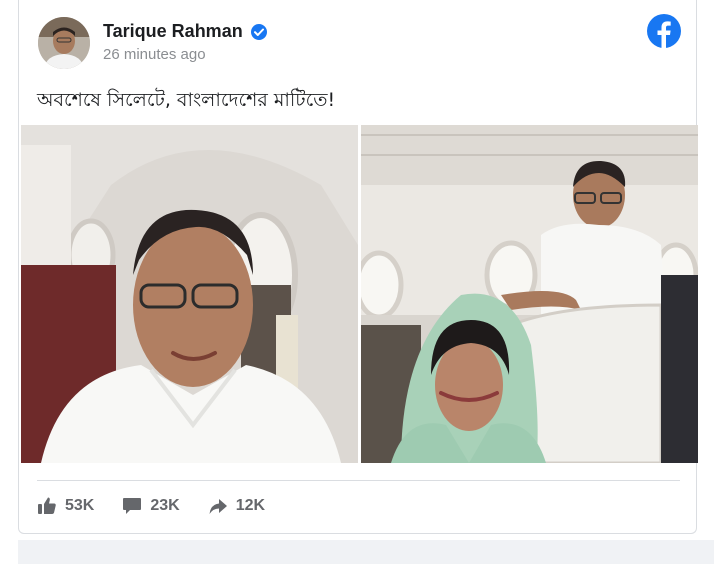 The height and width of the screenshot is (564, 714). Describe the element at coordinates (186, 100) in the screenshot. I see `post-text: অবশেষে সিলেটে, বাংলাদেশের মাটিতে!` at that location.